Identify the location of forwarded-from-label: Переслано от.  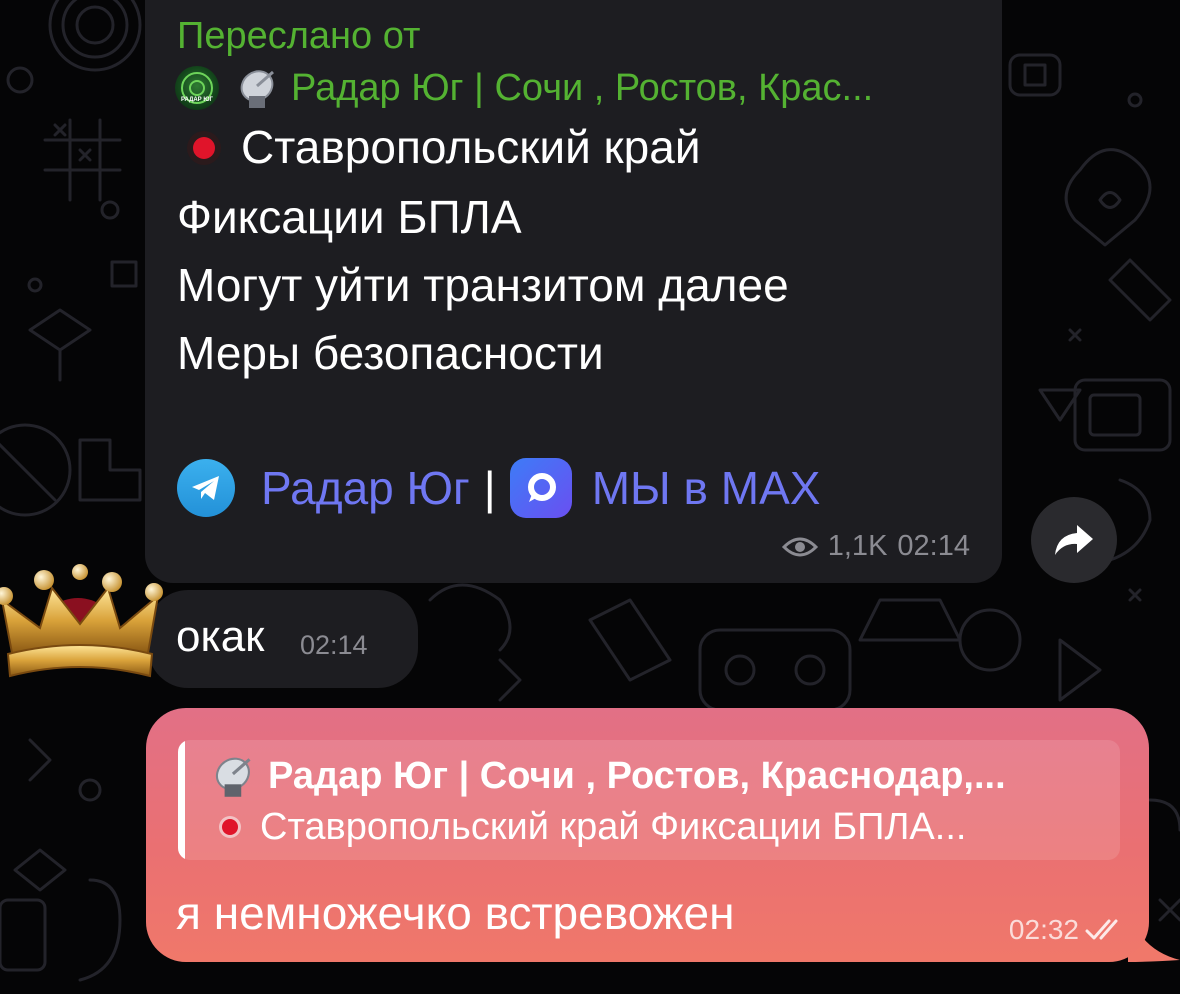
(299, 36).